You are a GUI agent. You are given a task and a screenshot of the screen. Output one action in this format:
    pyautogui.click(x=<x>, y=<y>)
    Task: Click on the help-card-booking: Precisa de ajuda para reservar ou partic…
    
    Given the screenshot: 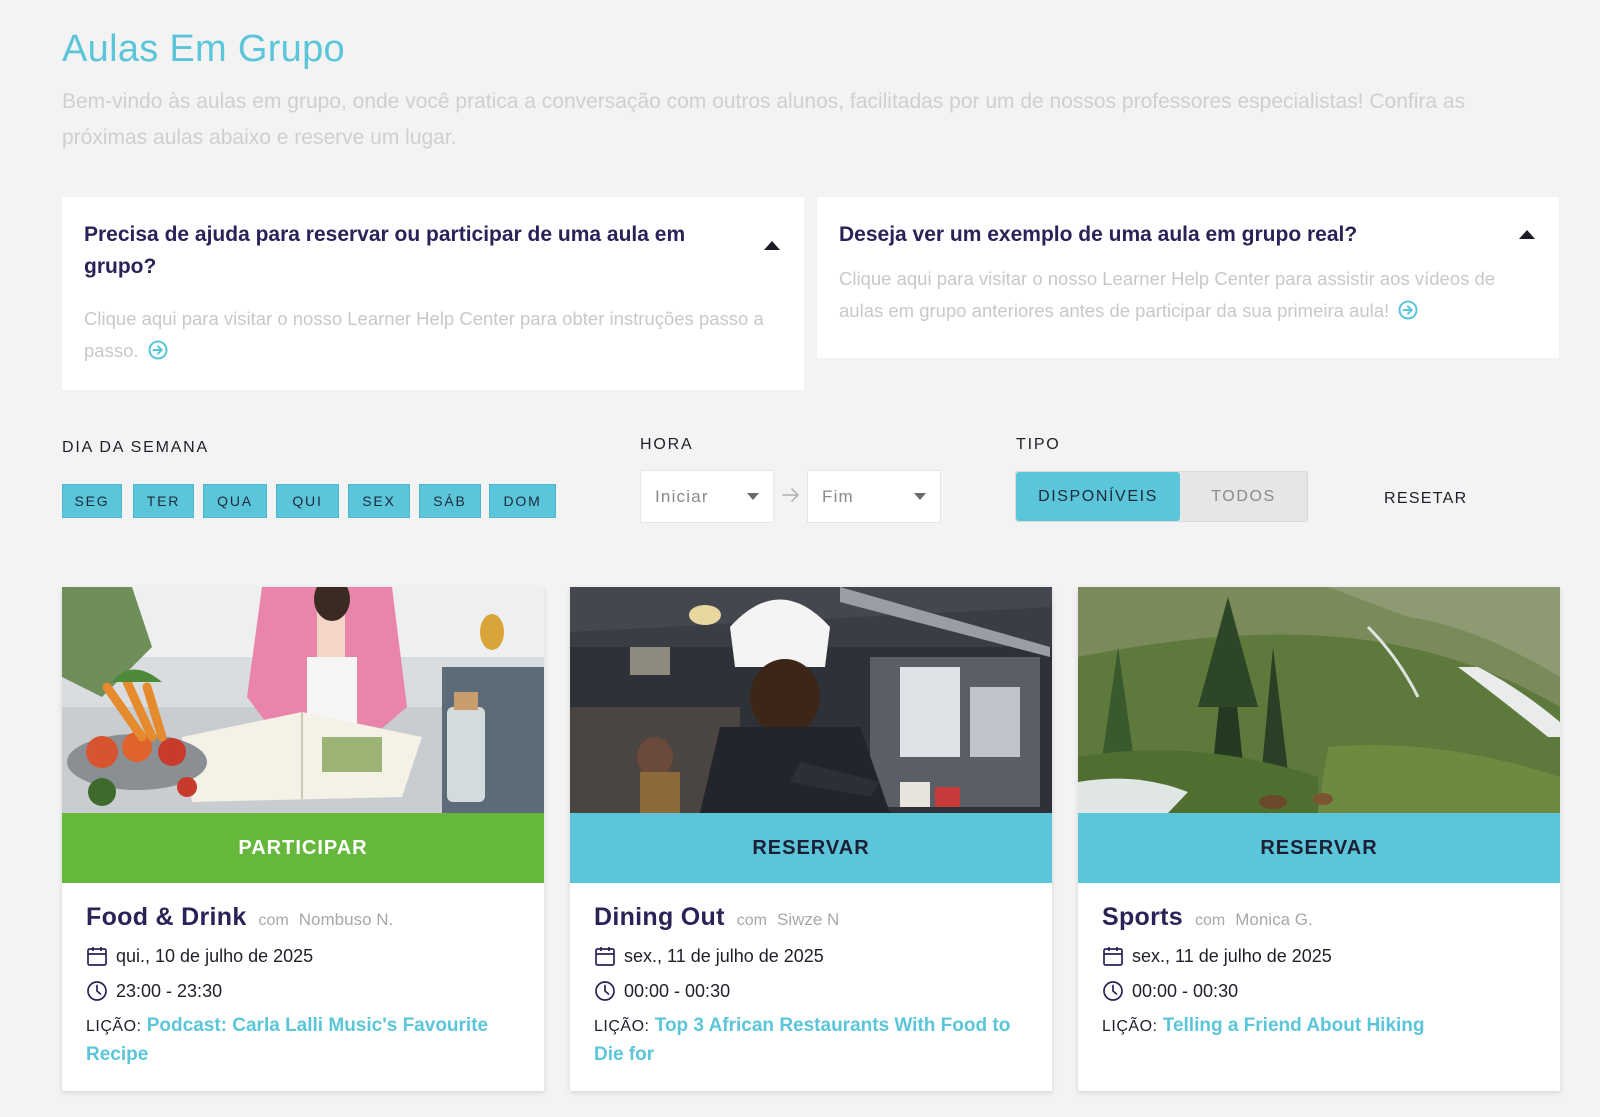 What is the action you would take?
    pyautogui.click(x=433, y=293)
    